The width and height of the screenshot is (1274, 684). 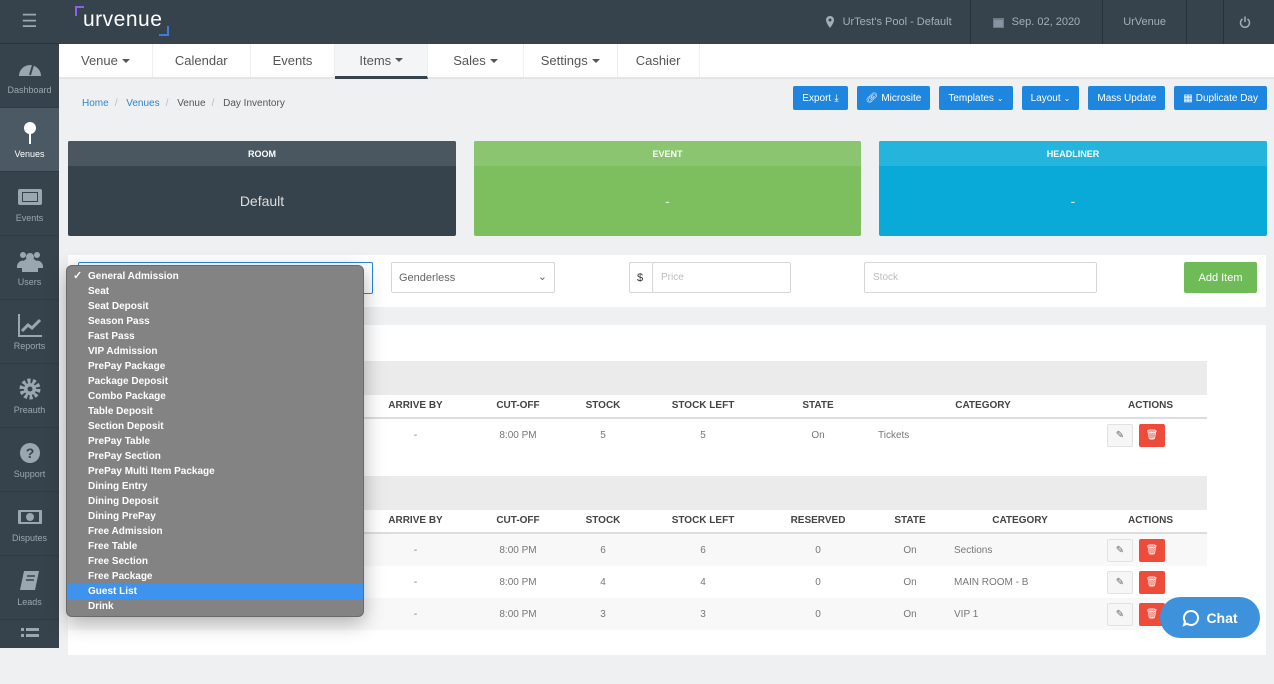 I want to click on dropdown-option: VIP Admission, so click(x=215, y=351).